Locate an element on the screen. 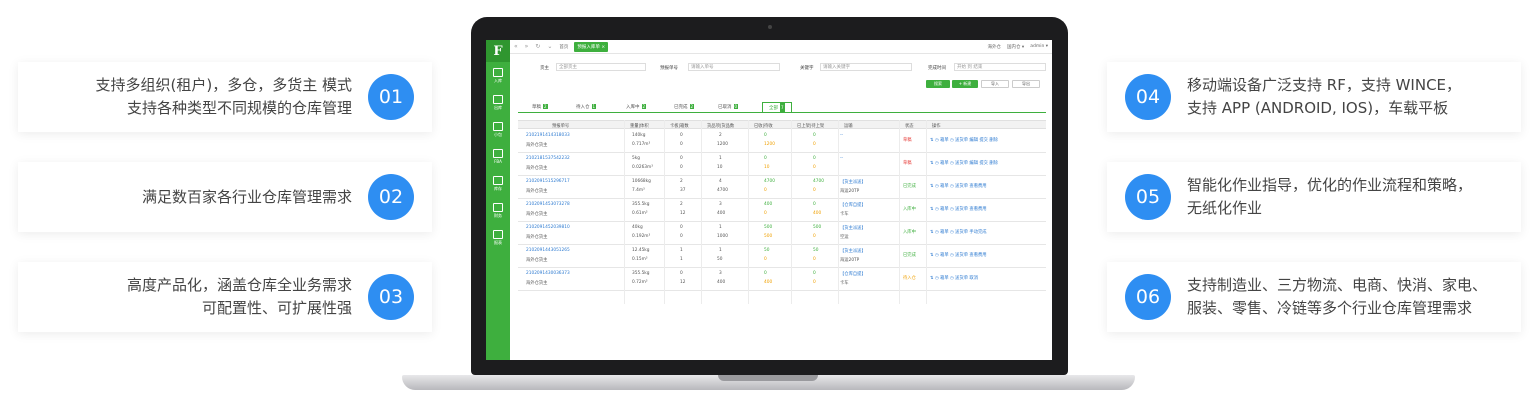  tab-home: 首页 is located at coordinates (563, 47).